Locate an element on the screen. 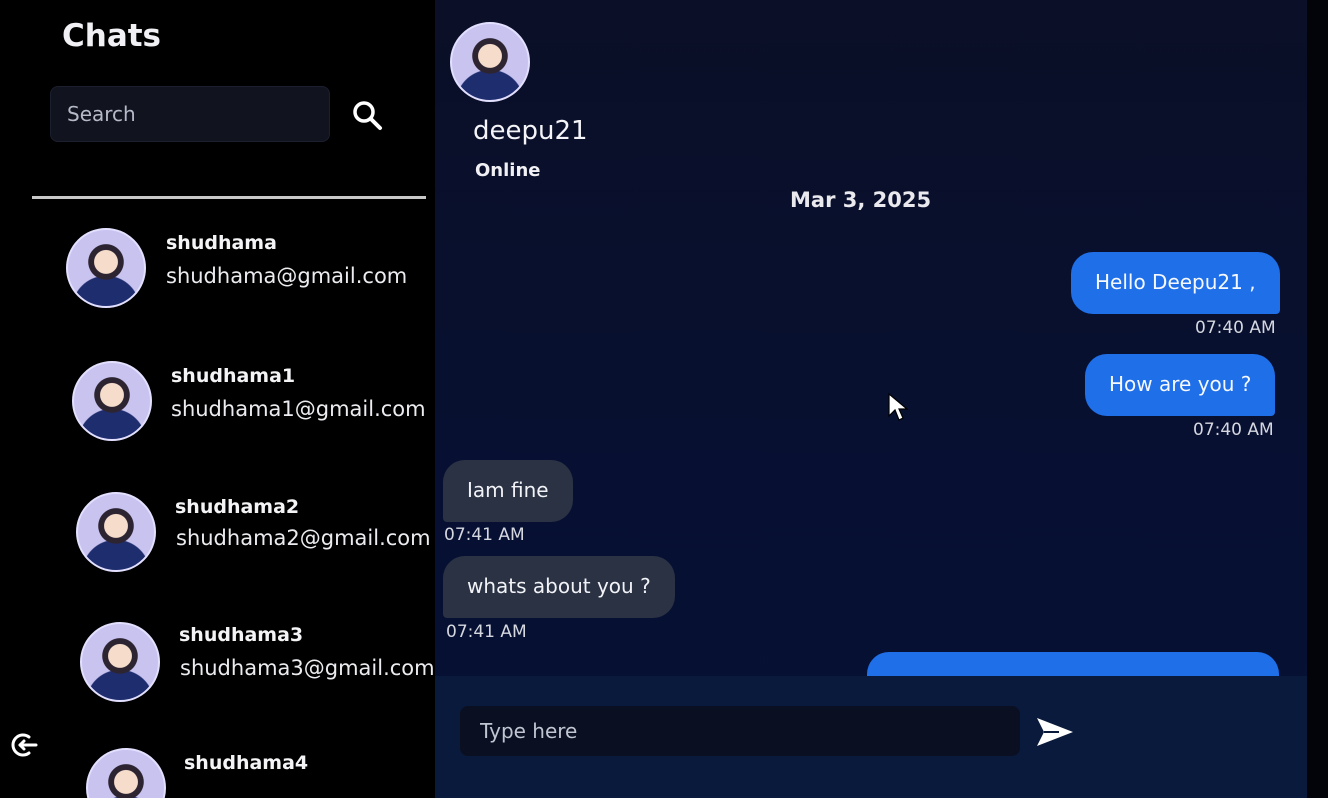 The image size is (1328, 798). send-icon is located at coordinates (1055, 732).